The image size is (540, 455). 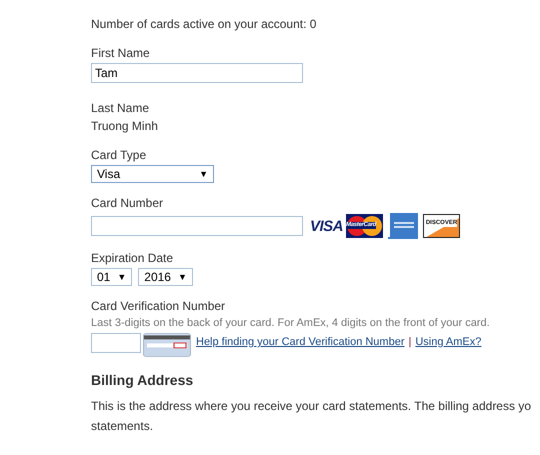 What do you see at coordinates (142, 380) in the screenshot?
I see `section-heading: Billing Address` at bounding box center [142, 380].